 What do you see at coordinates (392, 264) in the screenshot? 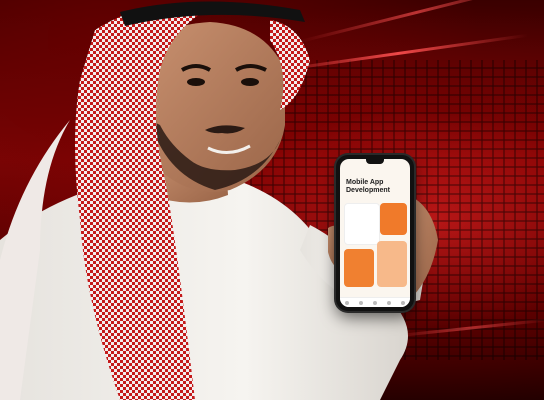
I see `app-card-peach` at bounding box center [392, 264].